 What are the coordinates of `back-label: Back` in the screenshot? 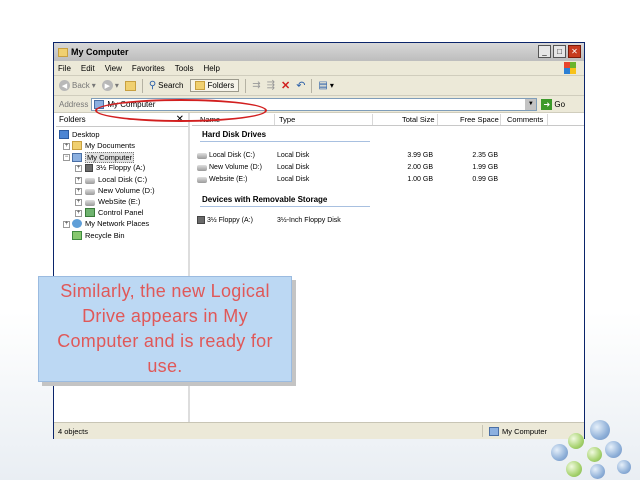 It's located at (81, 85).